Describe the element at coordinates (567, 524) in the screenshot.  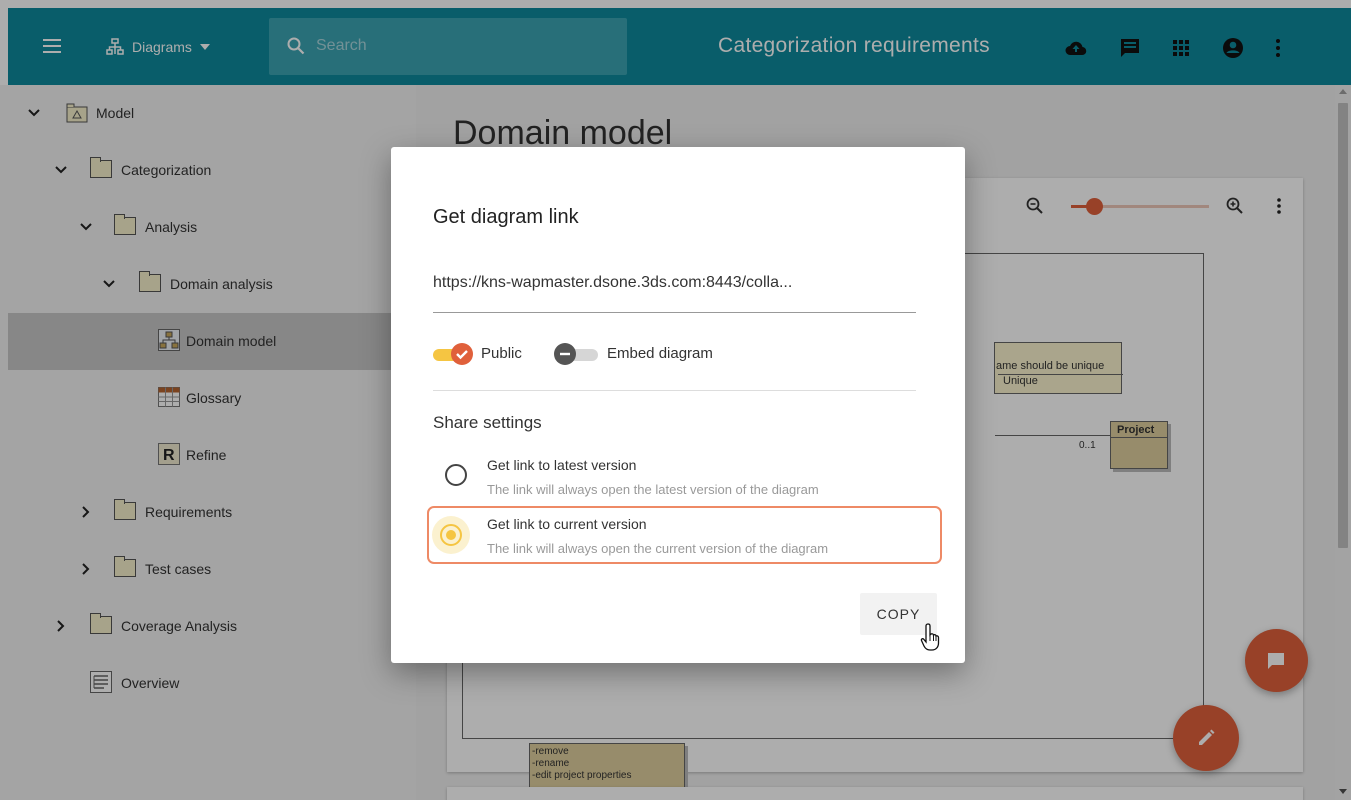
I see `radio-option-title: Get link to current version` at that location.